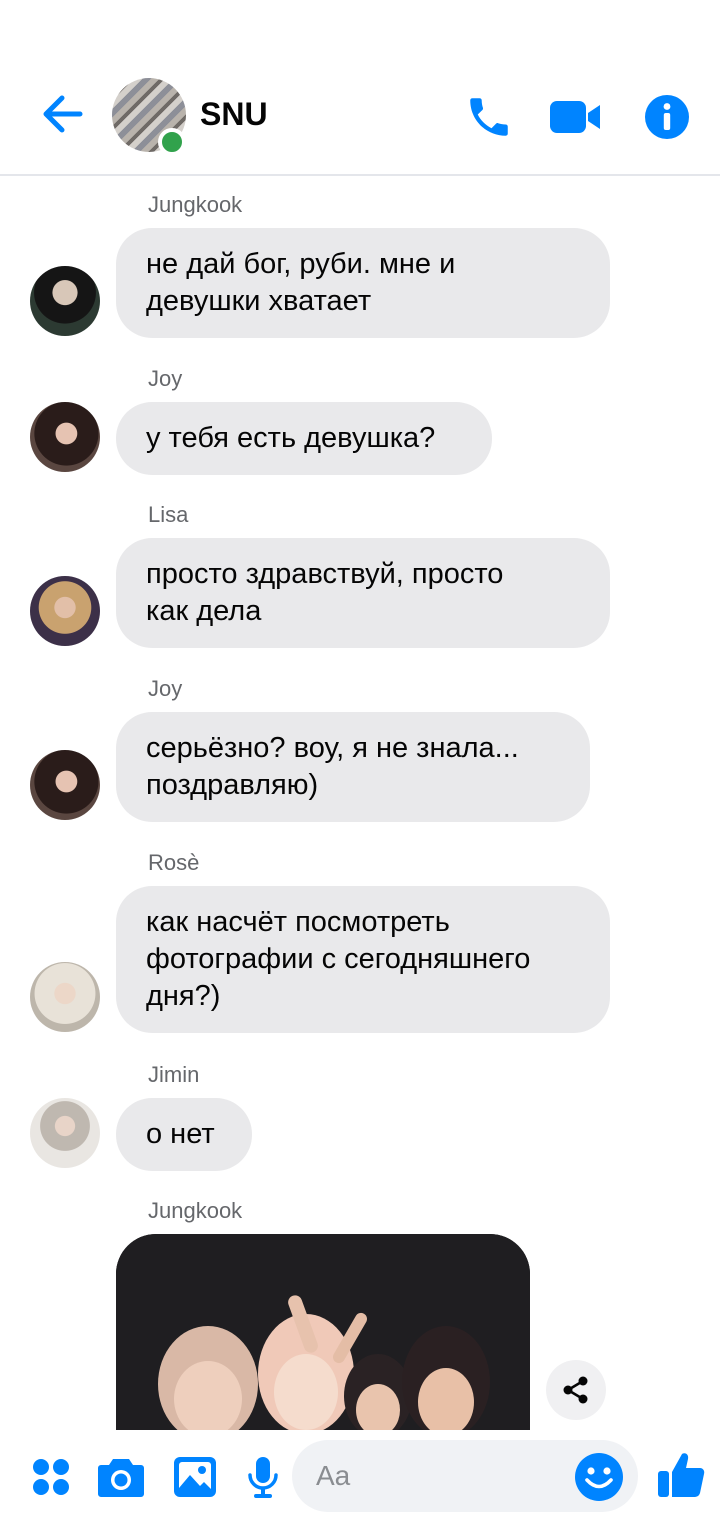  I want to click on thumbs-up-icon, so click(681, 1475).